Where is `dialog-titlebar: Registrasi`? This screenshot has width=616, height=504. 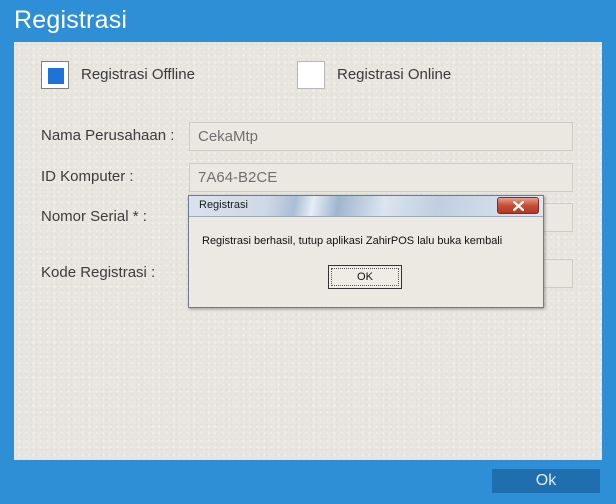
dialog-titlebar: Registrasi is located at coordinates (366, 206).